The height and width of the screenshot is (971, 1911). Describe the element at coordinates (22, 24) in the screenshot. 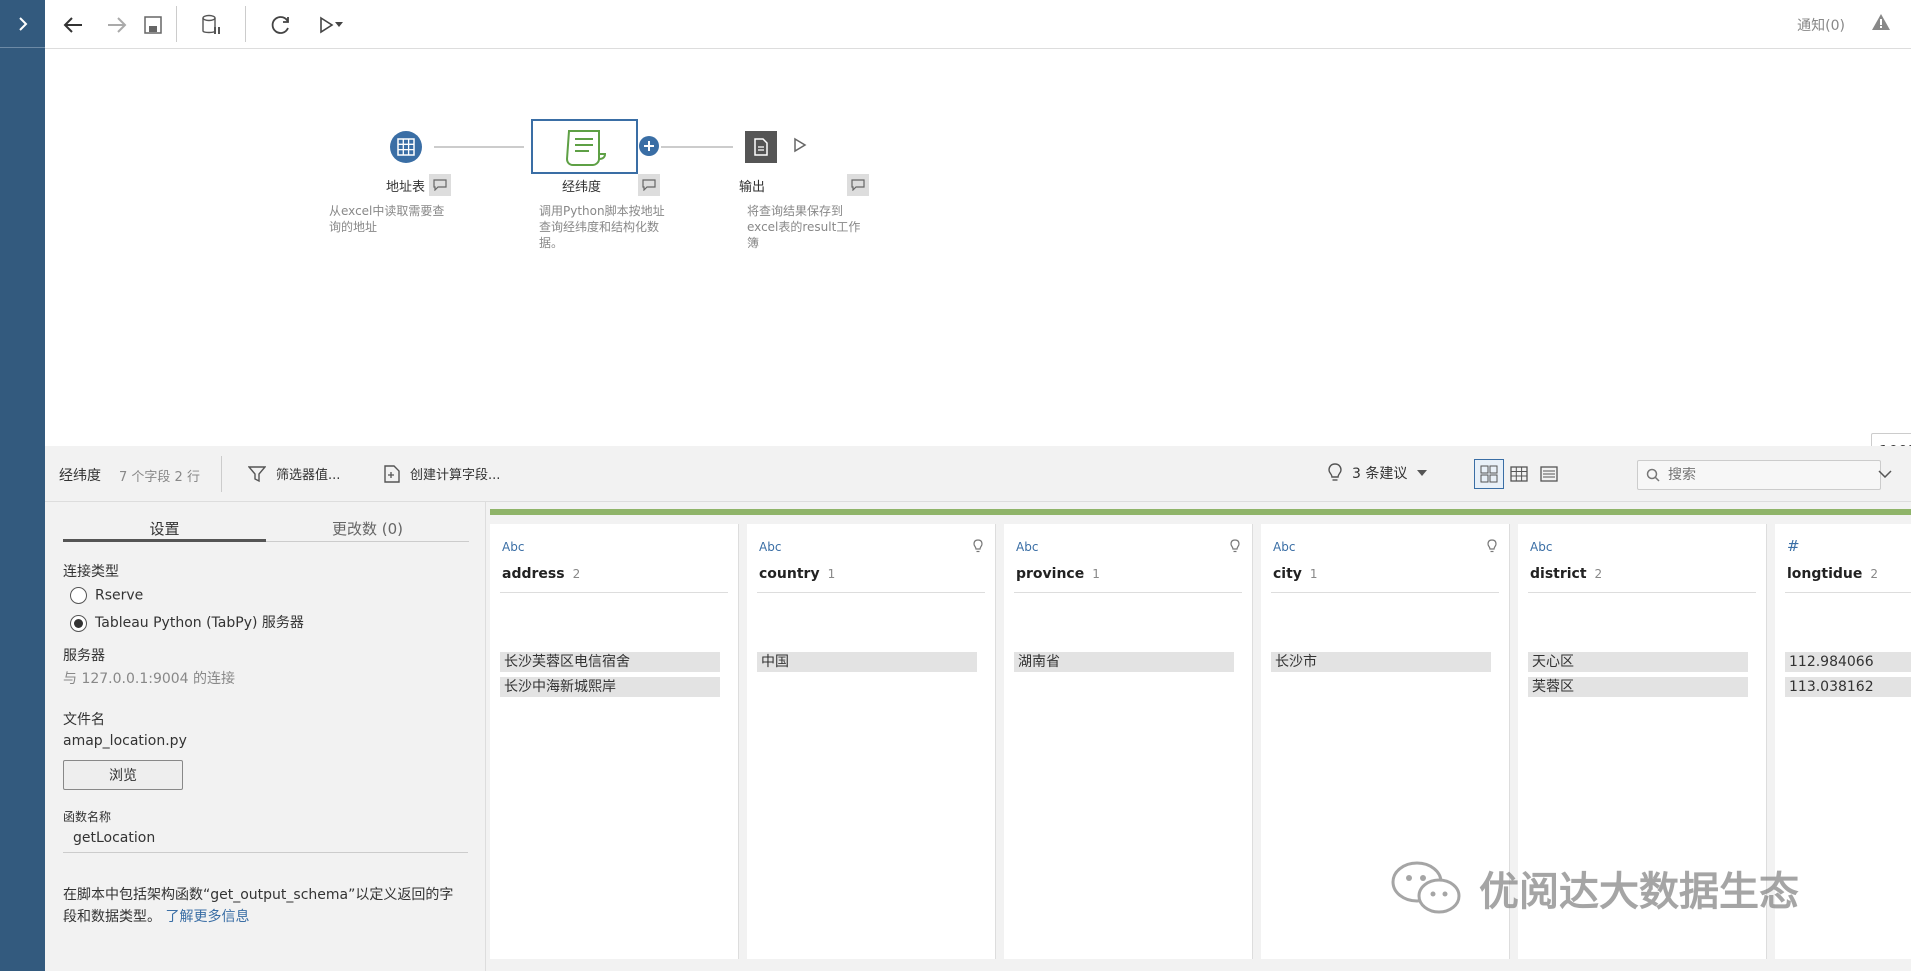

I see `expand-sidebar-button` at that location.